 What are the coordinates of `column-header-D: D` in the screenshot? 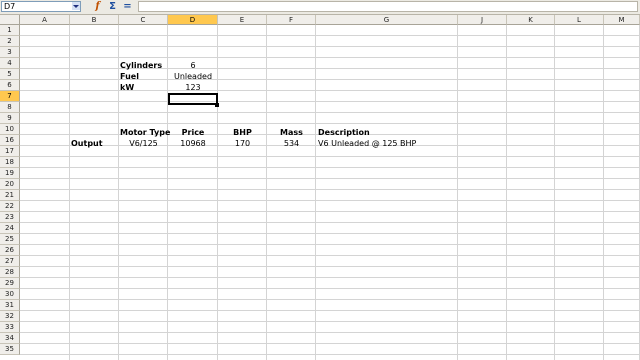 It's located at (193, 20).